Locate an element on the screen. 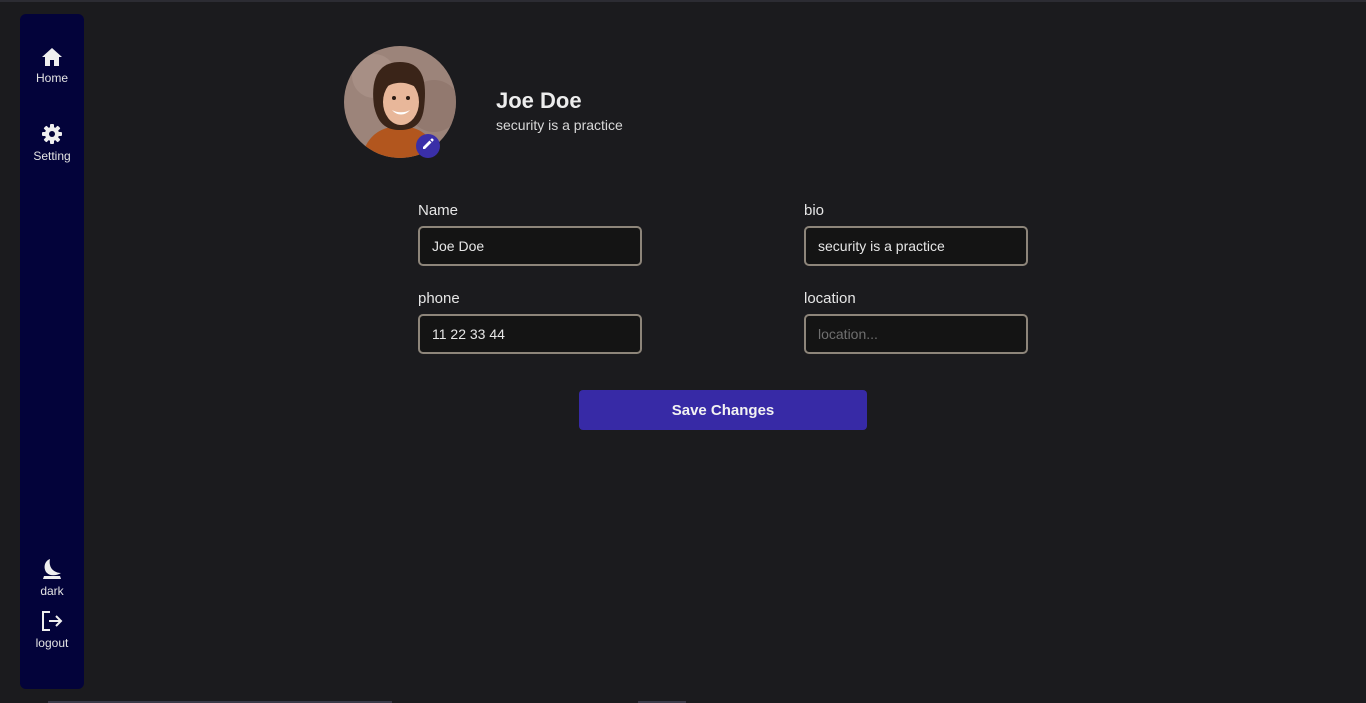  sidebar-item-setting: Setting is located at coordinates (52, 143).